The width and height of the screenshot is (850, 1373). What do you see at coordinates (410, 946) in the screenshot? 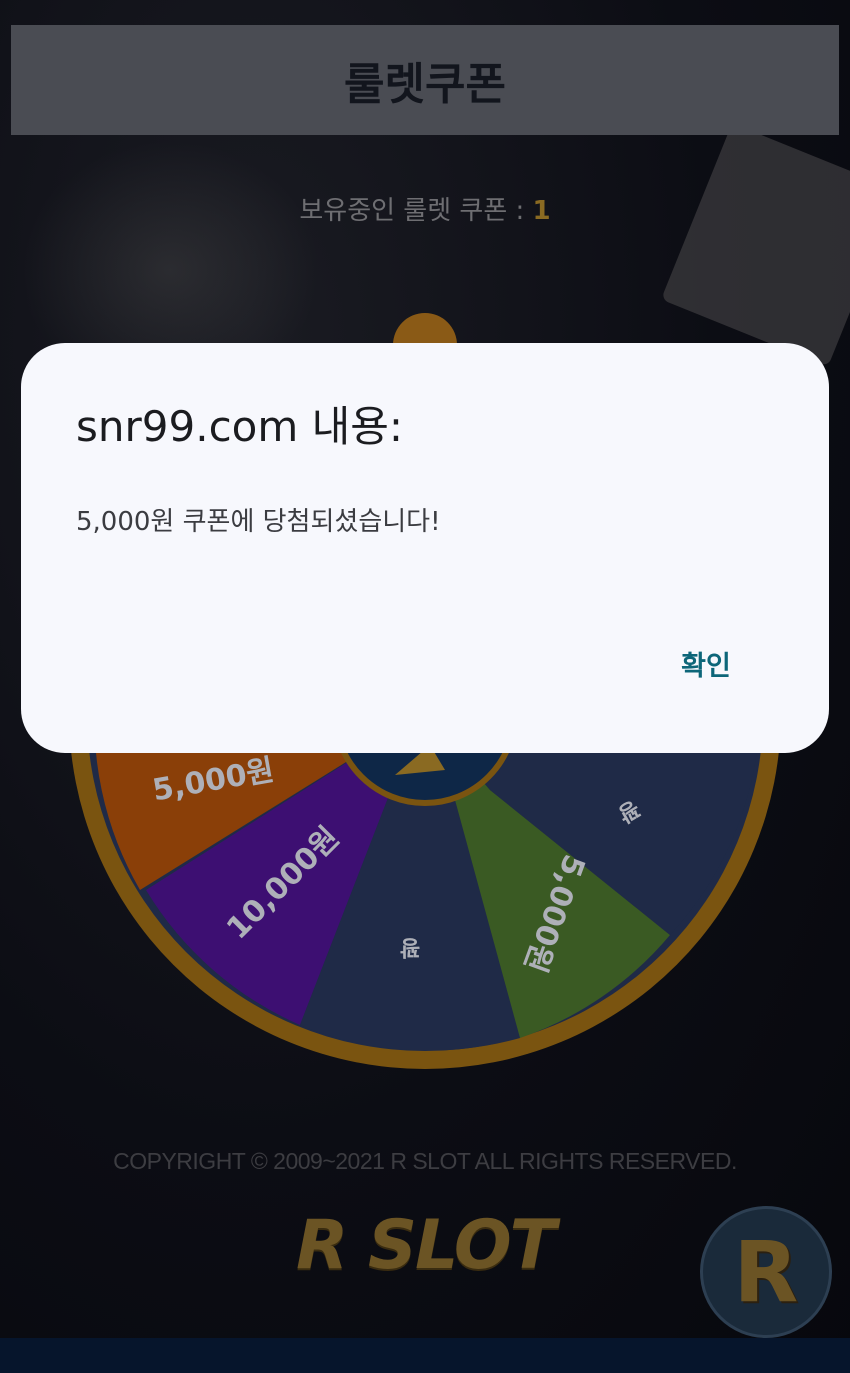
I see `wheel-label-blank-a: 꽝` at bounding box center [410, 946].